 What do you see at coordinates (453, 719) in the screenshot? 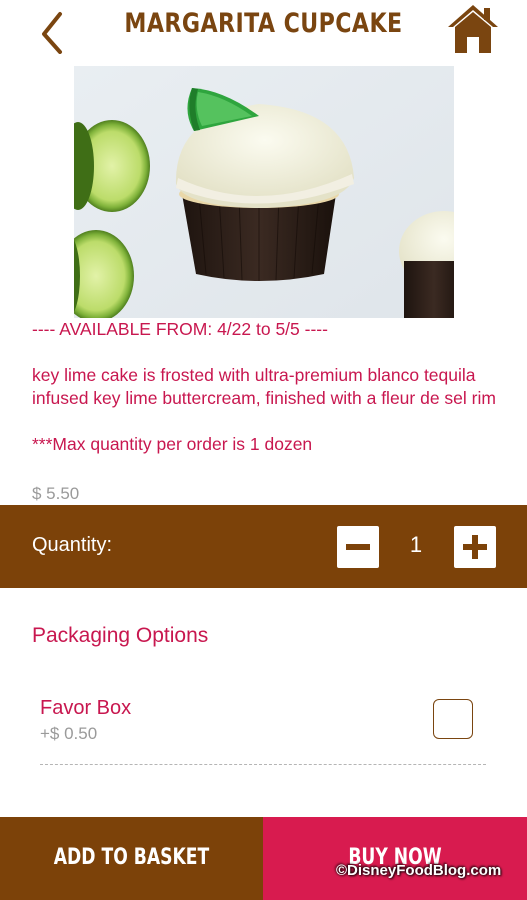
I see `favor-box-checkbox` at bounding box center [453, 719].